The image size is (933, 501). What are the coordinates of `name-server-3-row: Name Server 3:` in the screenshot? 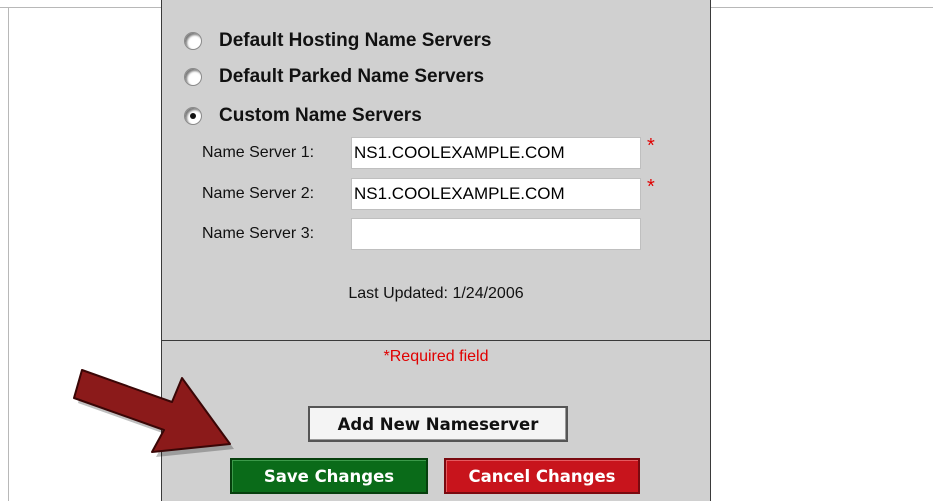 It's located at (421, 234).